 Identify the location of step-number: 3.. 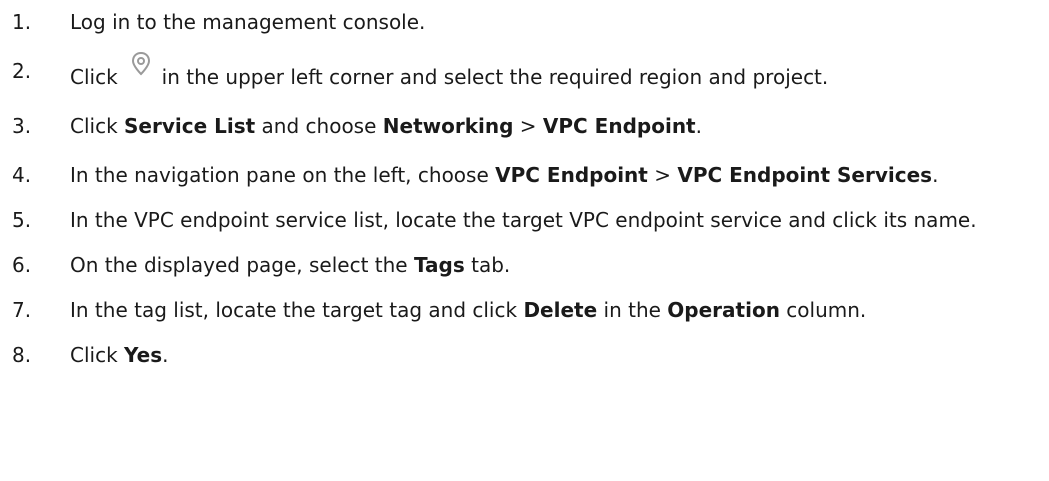
(22, 126).